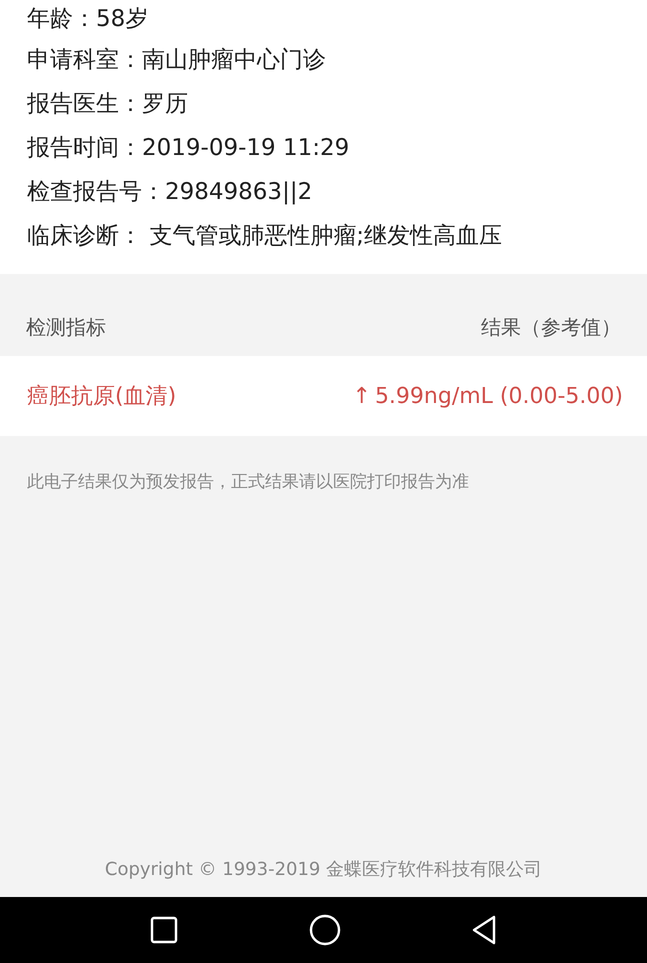  What do you see at coordinates (170, 192) in the screenshot?
I see `info-line: 检查报告号：29849863||2` at bounding box center [170, 192].